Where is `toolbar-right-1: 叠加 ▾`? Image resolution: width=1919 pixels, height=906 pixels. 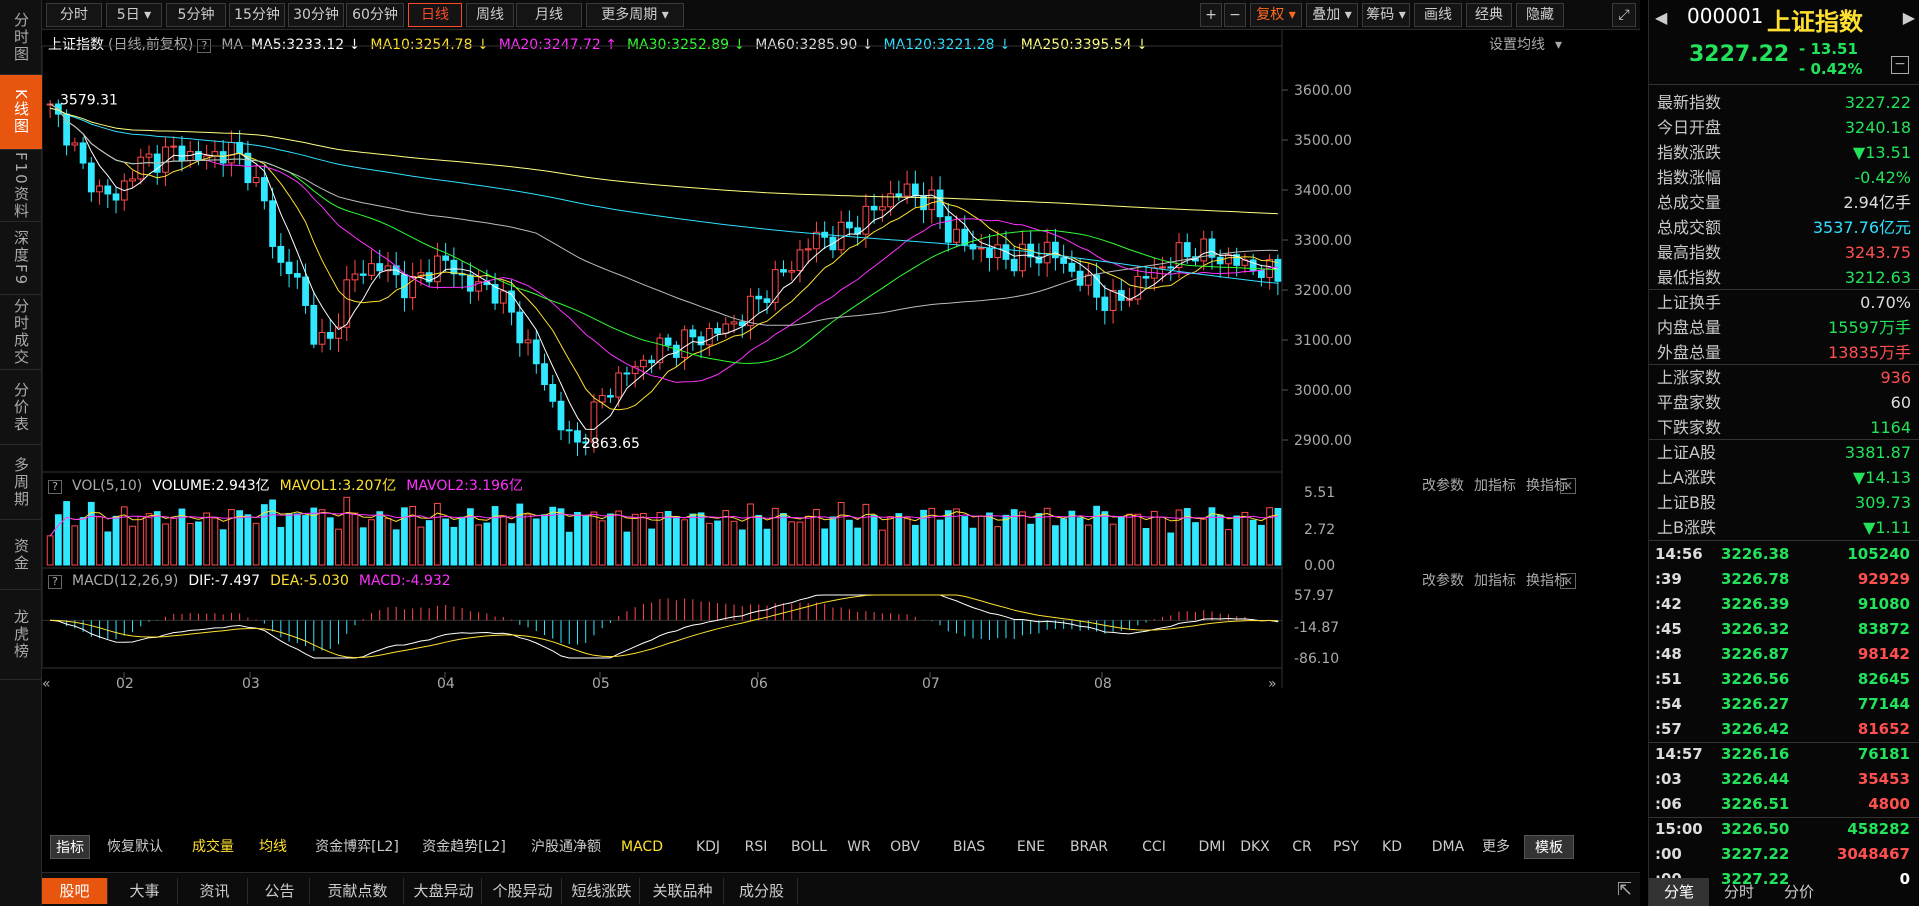 toolbar-right-1: 叠加 ▾ is located at coordinates (1332, 15).